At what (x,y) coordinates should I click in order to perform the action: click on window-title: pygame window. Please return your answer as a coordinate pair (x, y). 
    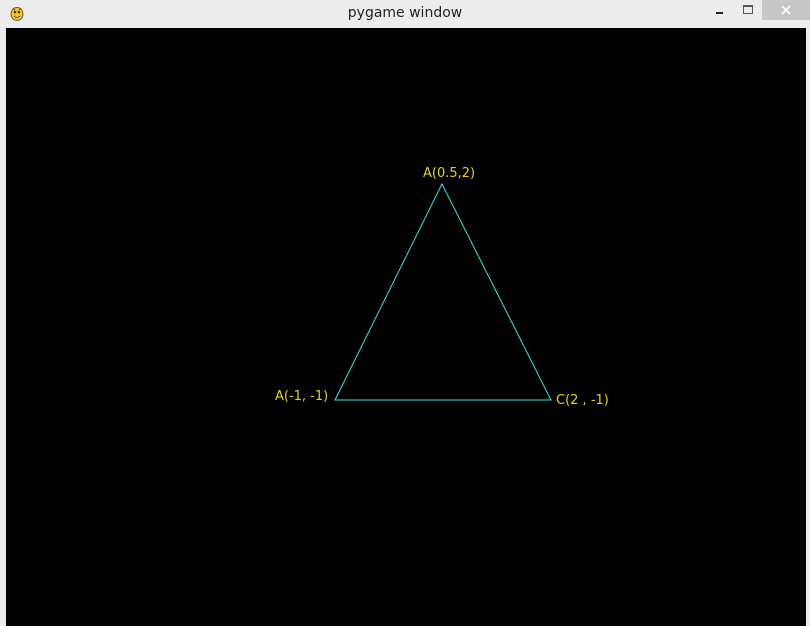
    Looking at the image, I should click on (405, 13).